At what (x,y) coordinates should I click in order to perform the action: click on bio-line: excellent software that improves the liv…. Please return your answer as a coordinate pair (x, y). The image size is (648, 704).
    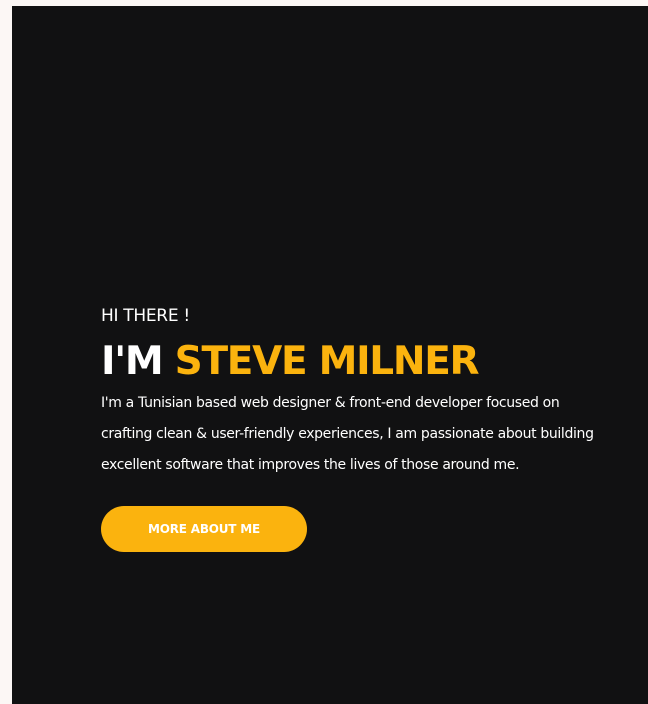
    Looking at the image, I should click on (310, 465).